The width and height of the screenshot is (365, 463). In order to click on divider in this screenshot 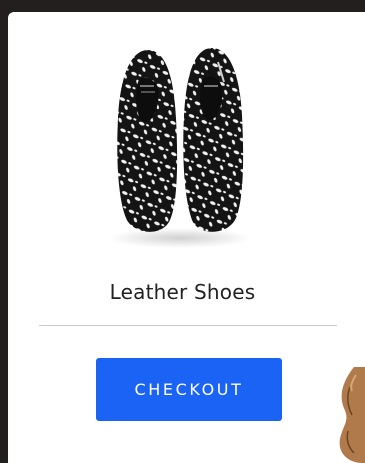, I will do `click(188, 325)`.